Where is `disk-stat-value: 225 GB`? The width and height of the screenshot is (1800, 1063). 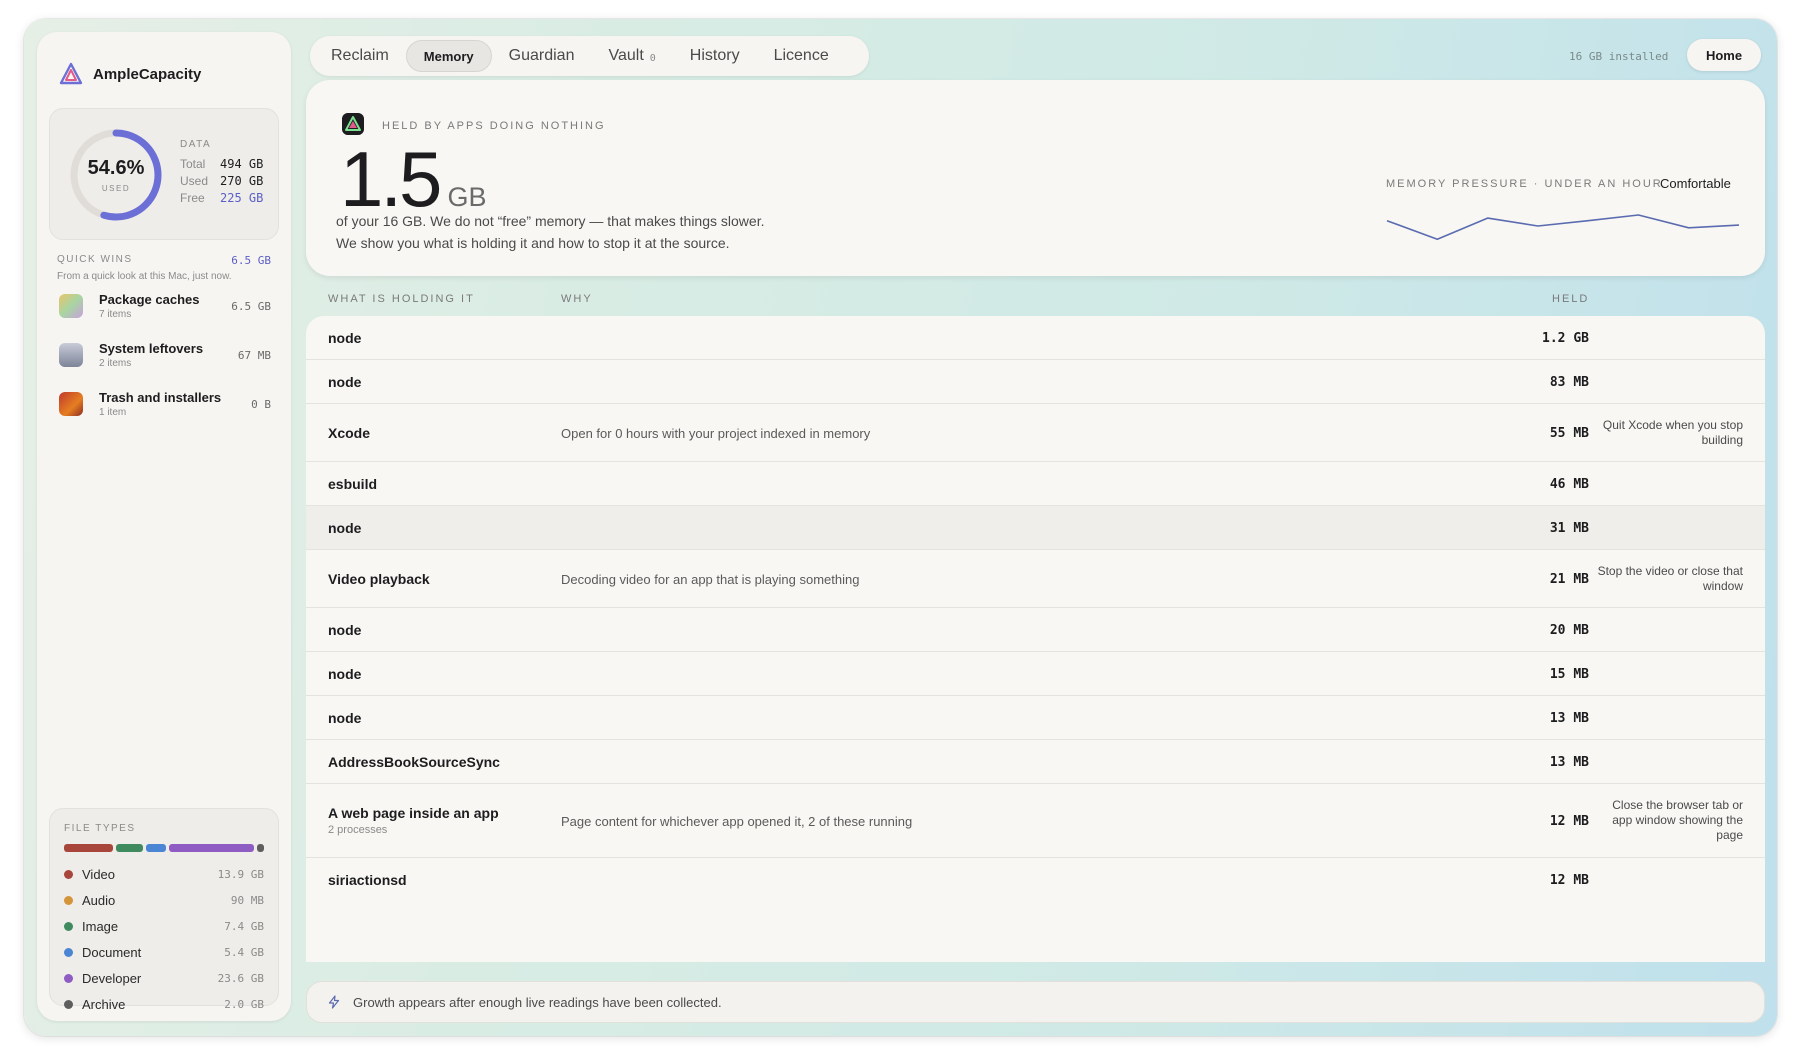
disk-stat-value: 225 GB is located at coordinates (242, 198).